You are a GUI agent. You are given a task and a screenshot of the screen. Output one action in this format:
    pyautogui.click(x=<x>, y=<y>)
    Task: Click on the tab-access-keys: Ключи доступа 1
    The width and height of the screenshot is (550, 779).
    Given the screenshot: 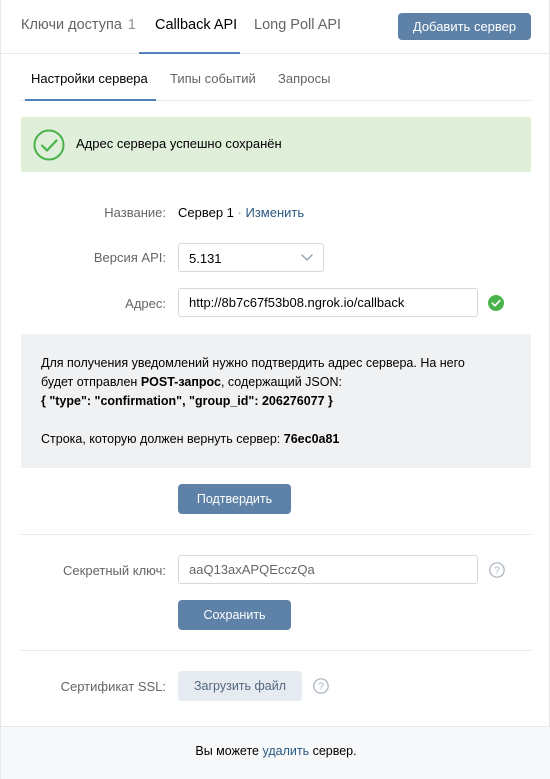 What is the action you would take?
    pyautogui.click(x=78, y=25)
    